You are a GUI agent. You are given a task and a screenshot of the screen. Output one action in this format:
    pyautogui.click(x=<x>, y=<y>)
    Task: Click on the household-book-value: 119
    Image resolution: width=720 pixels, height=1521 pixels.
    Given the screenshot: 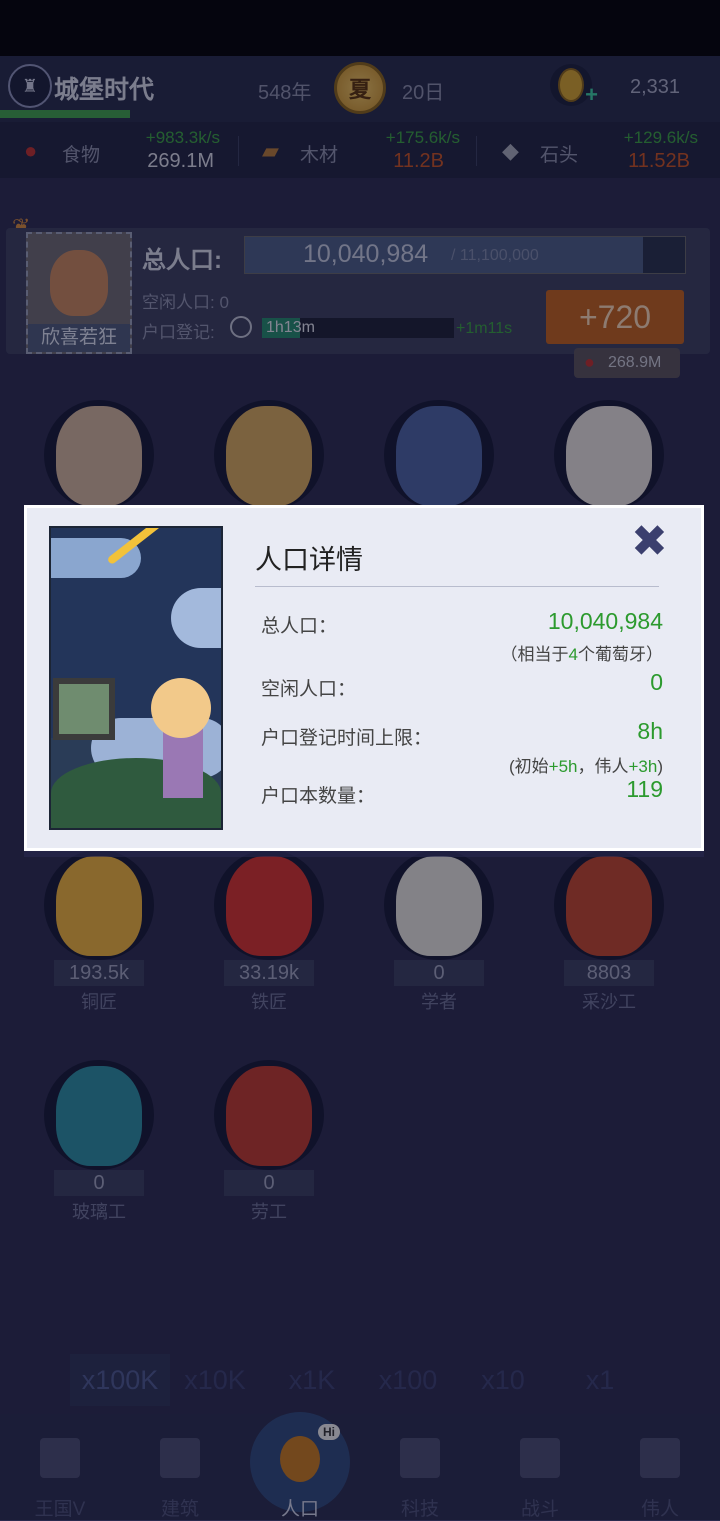 What is the action you would take?
    pyautogui.click(x=644, y=789)
    